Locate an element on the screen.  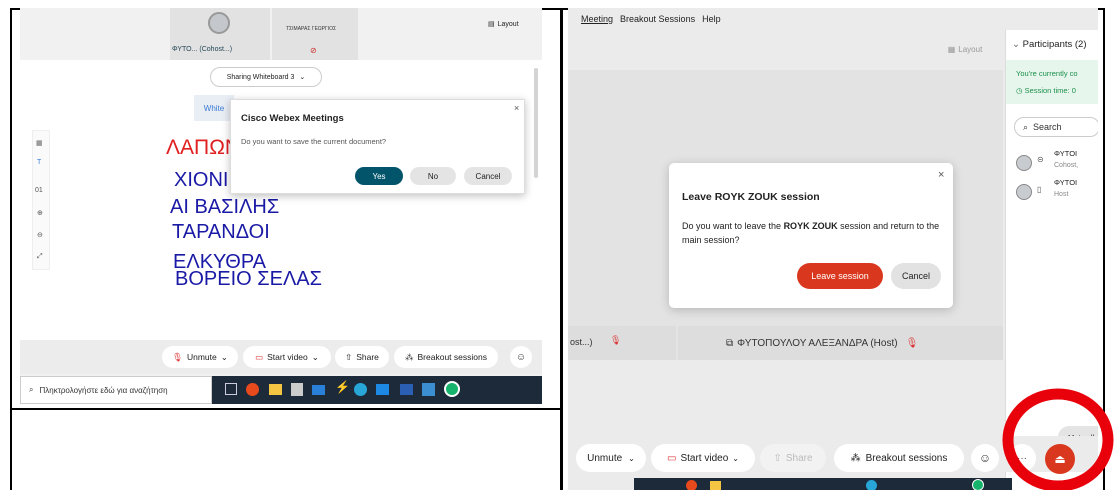
session-time: ◷ Session time: 0 is located at coordinates (1046, 90).